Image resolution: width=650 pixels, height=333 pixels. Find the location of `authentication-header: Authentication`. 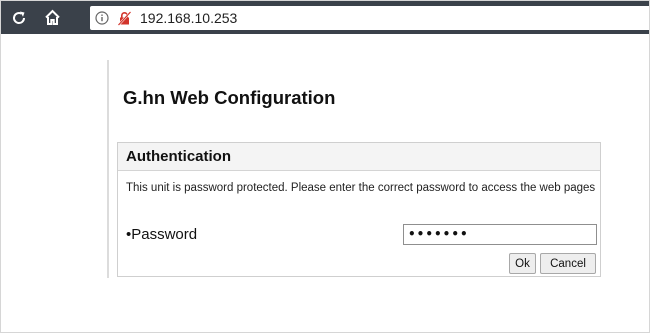

authentication-header: Authentication is located at coordinates (359, 157).